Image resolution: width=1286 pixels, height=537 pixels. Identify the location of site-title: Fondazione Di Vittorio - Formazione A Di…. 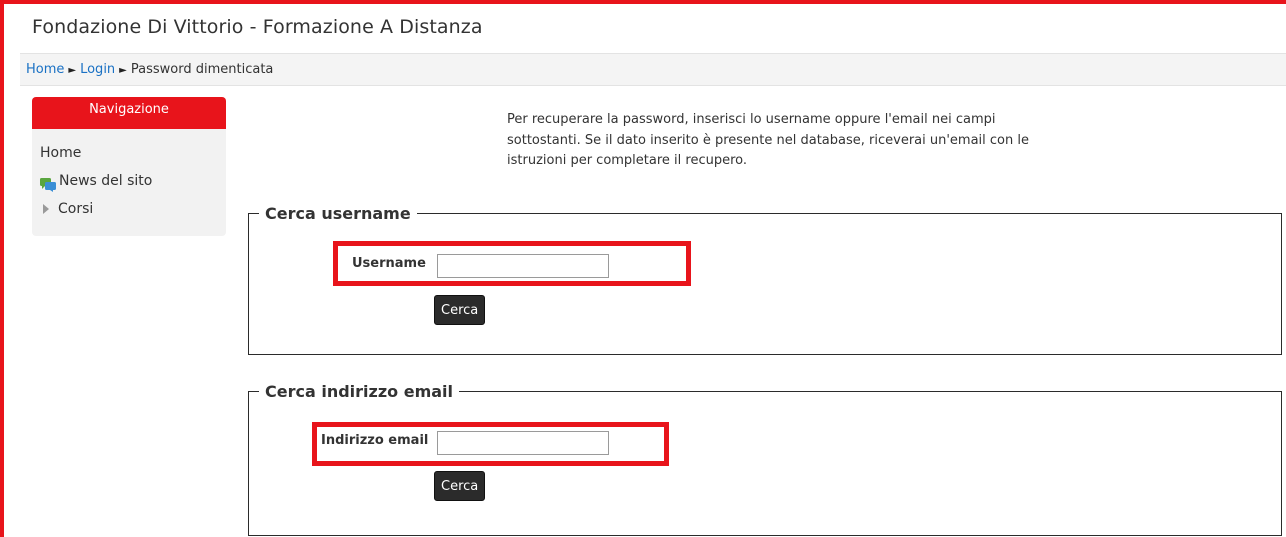
(257, 27).